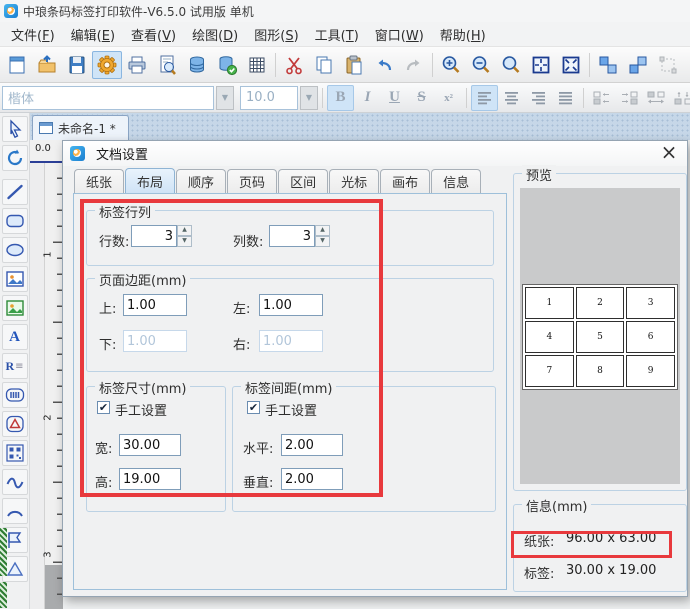  I want to click on margin-left-input, so click(291, 305).